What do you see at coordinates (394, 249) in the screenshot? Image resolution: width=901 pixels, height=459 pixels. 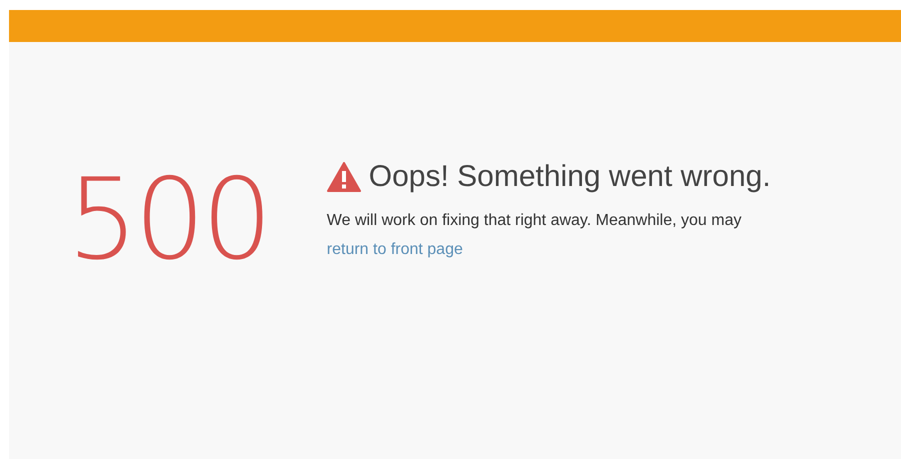 I see `front-page-link: return to front page` at bounding box center [394, 249].